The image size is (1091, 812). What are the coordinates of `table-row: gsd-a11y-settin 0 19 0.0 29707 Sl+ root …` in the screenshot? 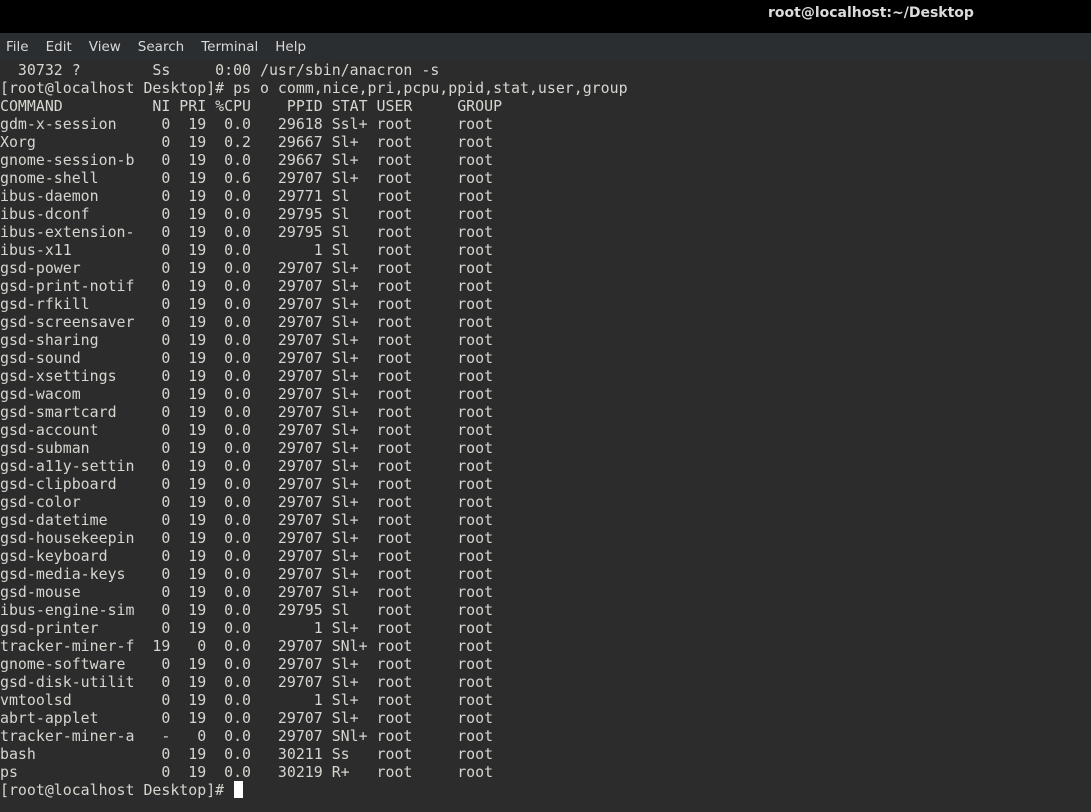 It's located at (247, 466).